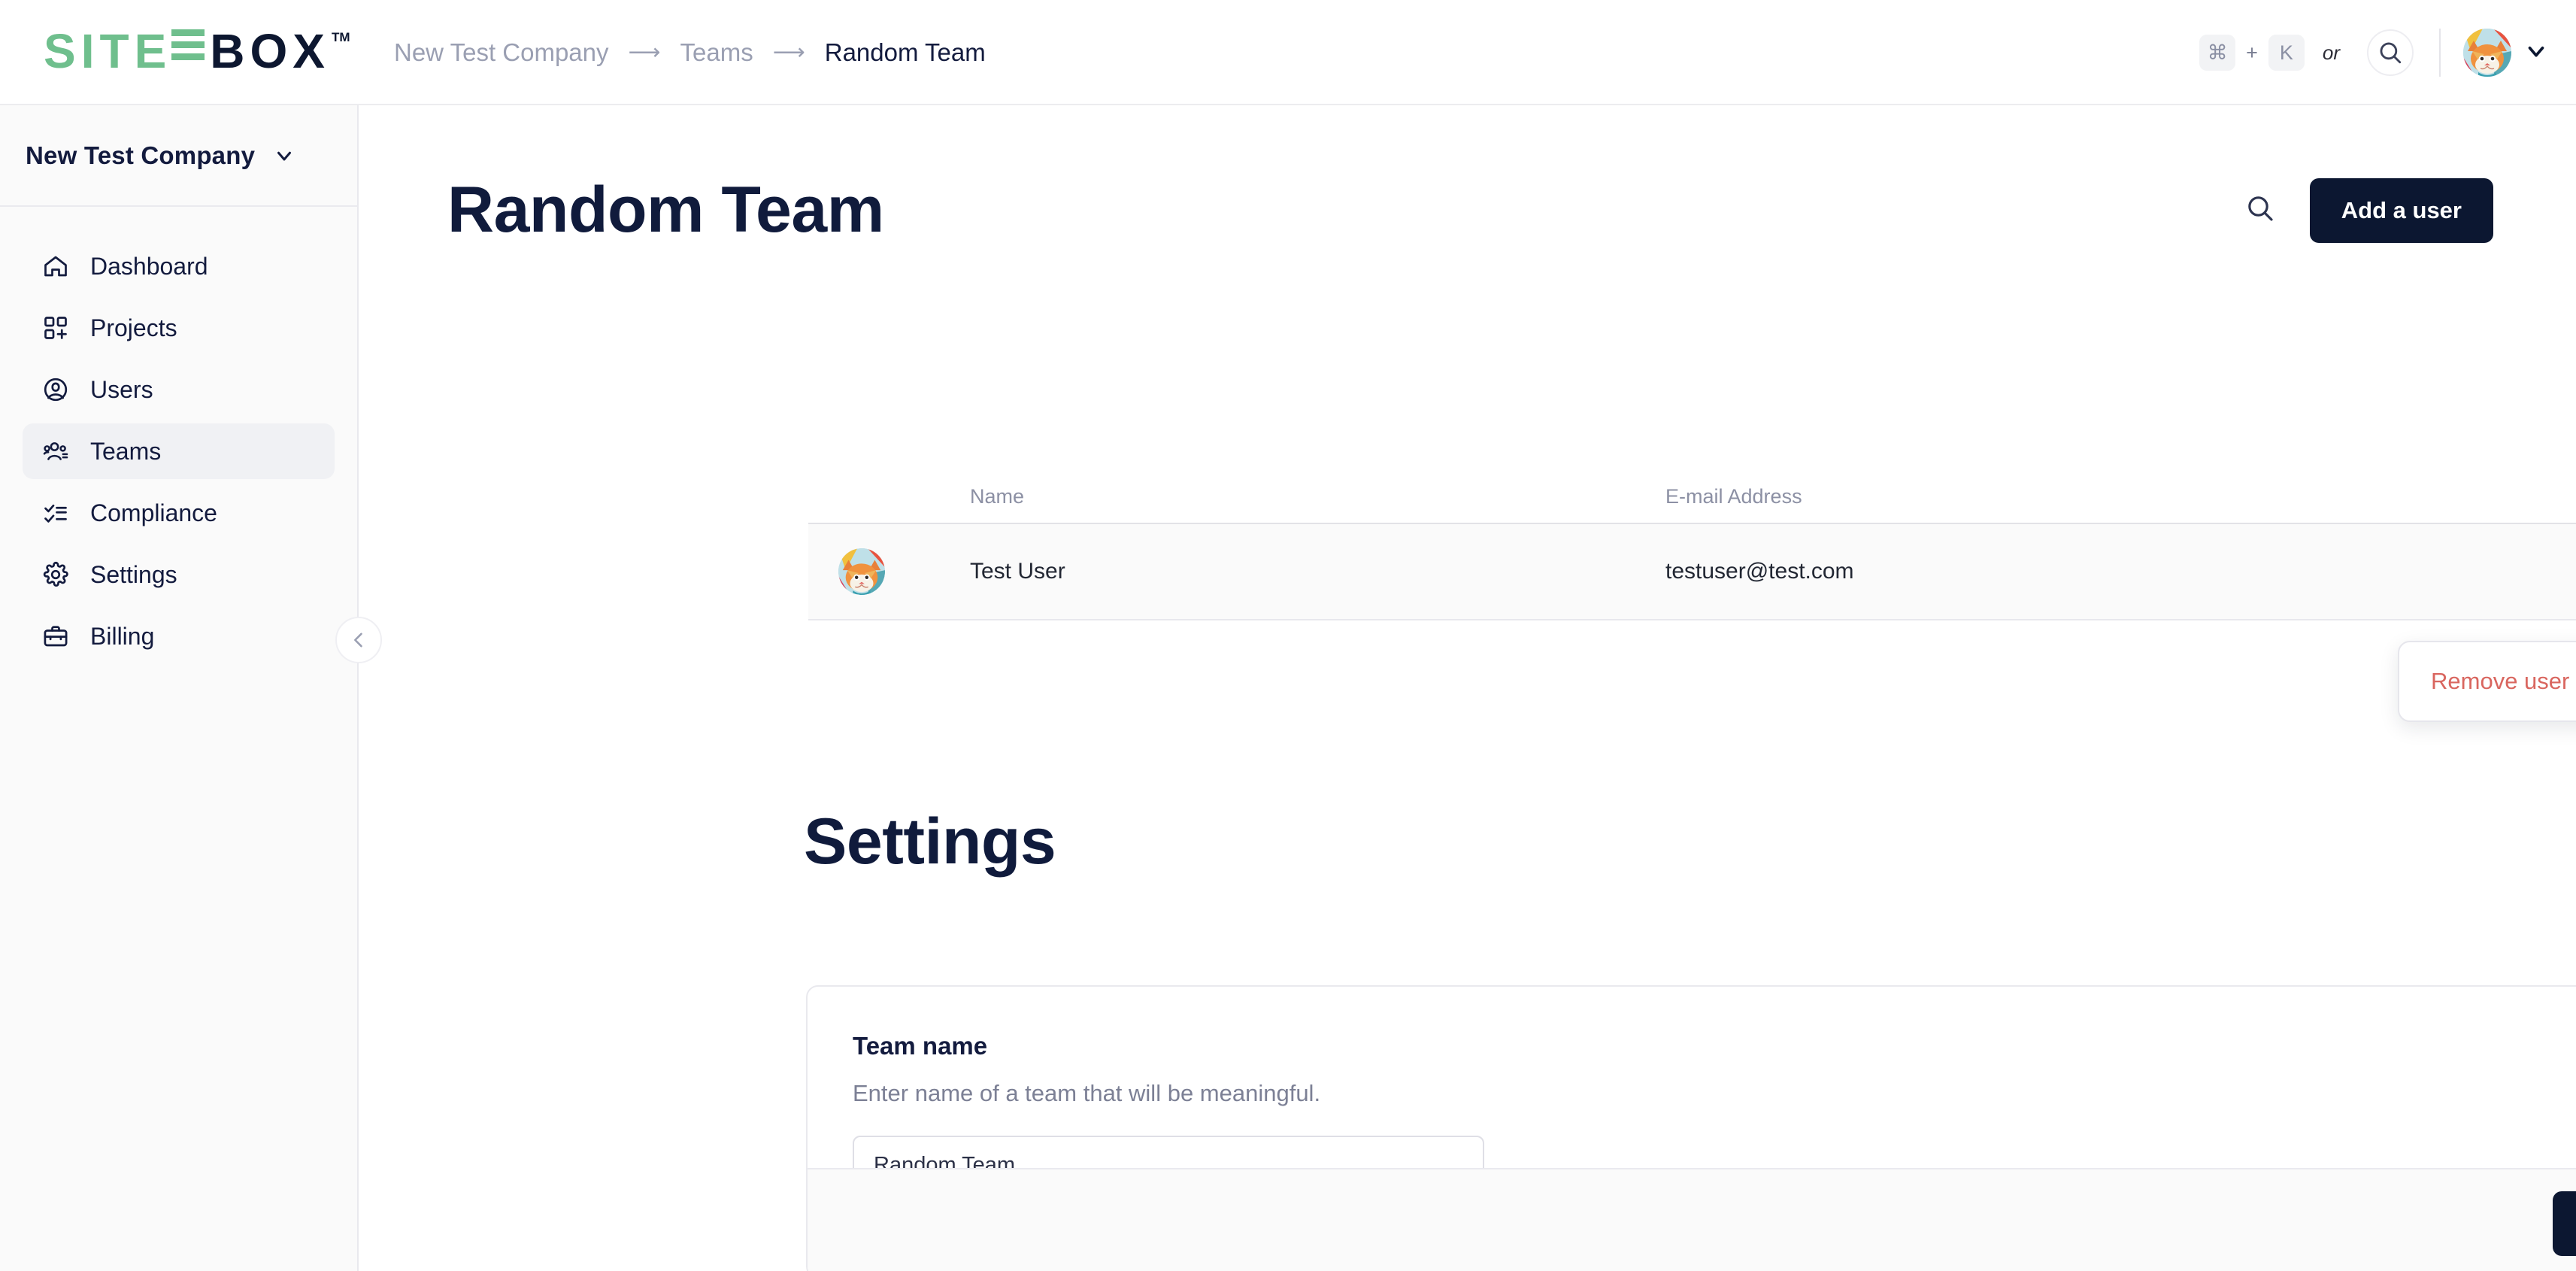  What do you see at coordinates (121, 389) in the screenshot?
I see `sidebar-item-label: Users` at bounding box center [121, 389].